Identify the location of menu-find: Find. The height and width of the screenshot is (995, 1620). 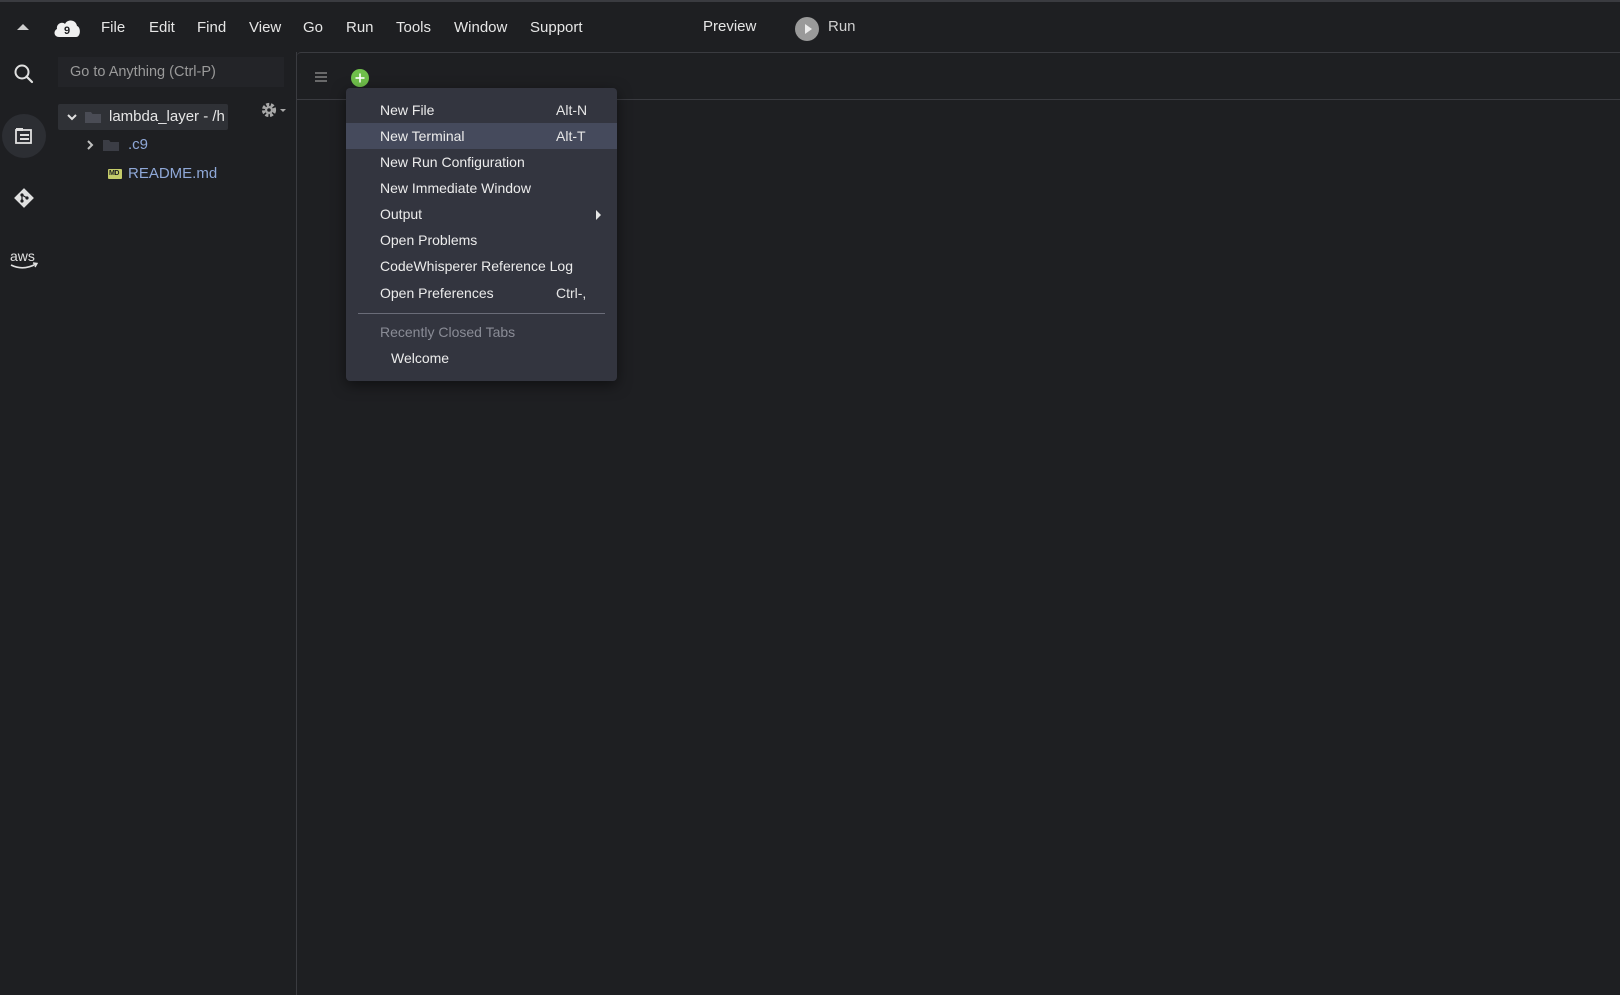
(211, 28).